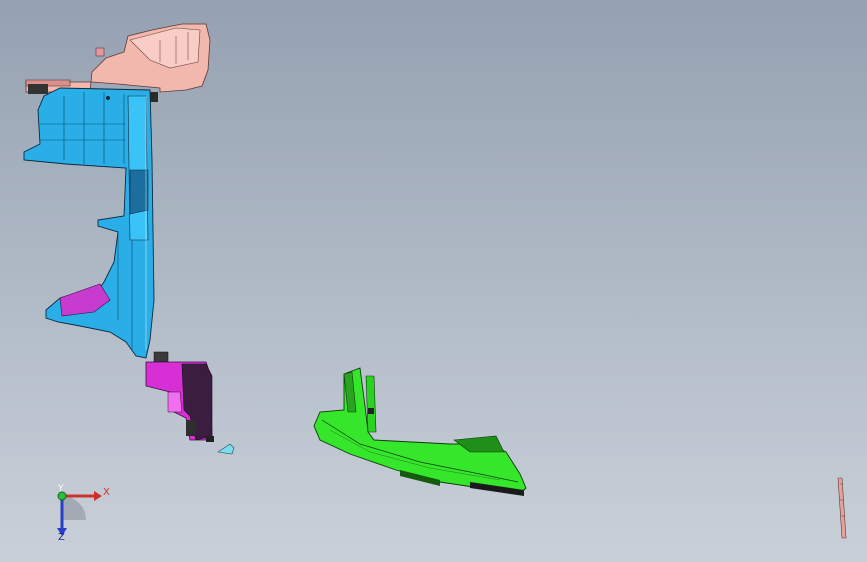 This screenshot has height=562, width=867. What do you see at coordinates (106, 492) in the screenshot?
I see `x-axis-label: X` at bounding box center [106, 492].